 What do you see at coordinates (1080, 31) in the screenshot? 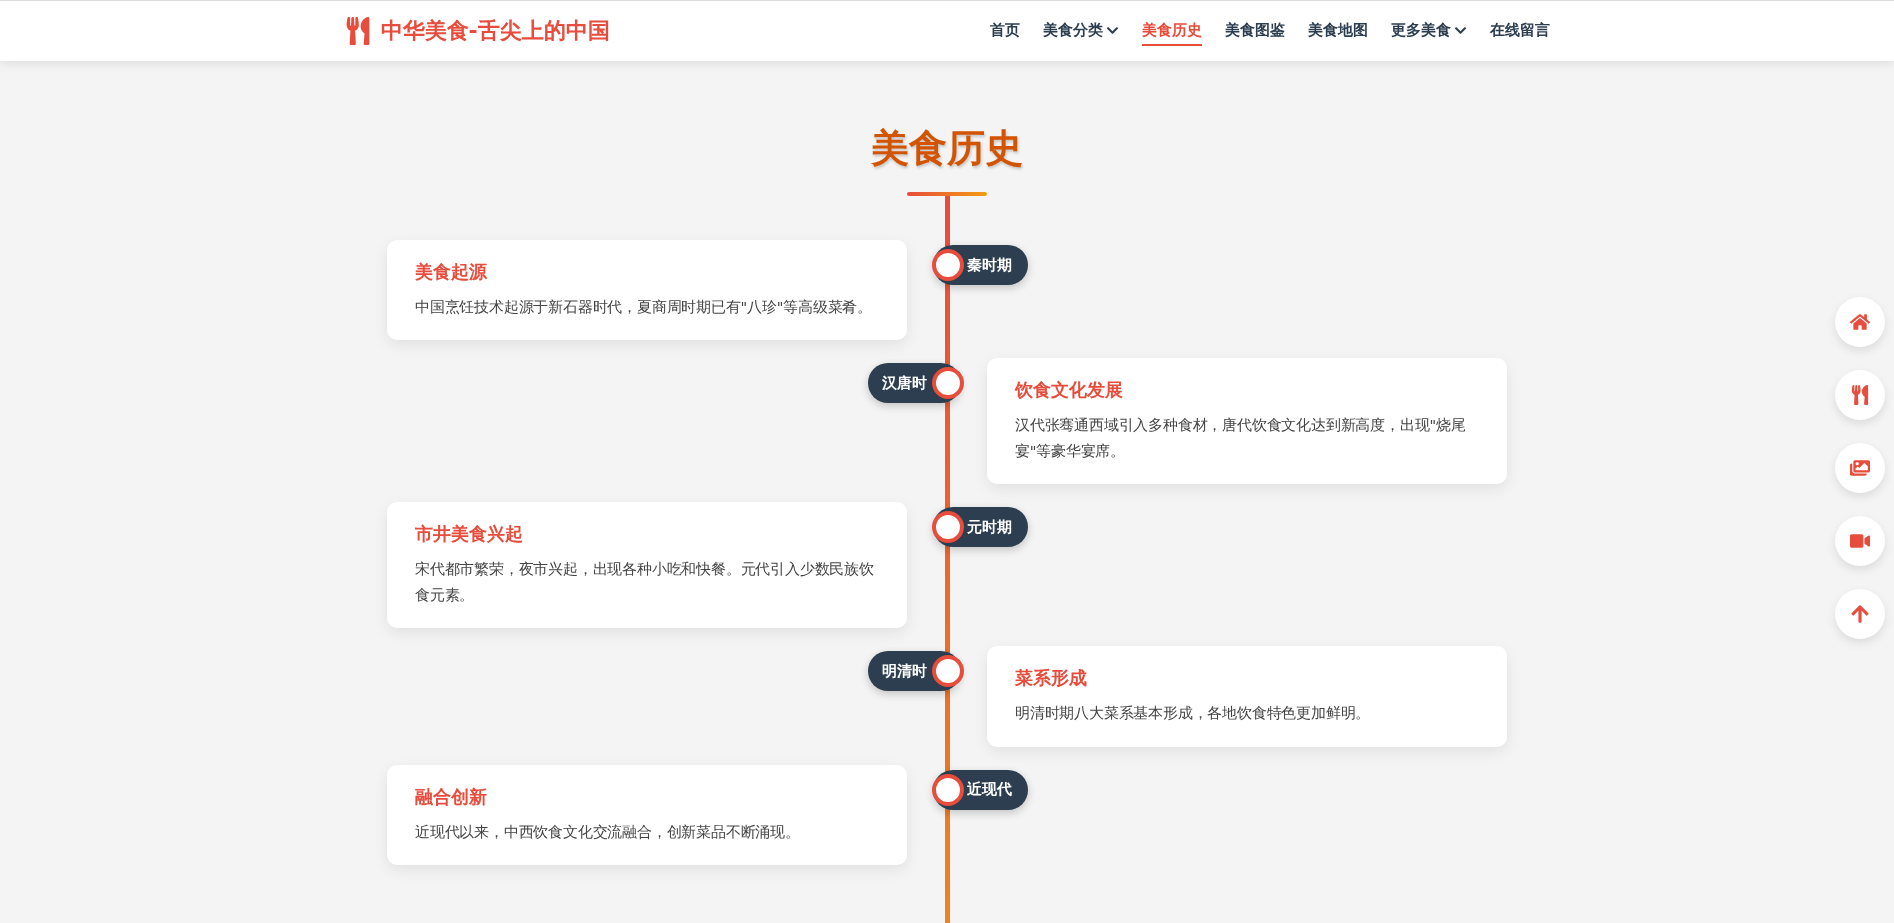
I see `nav-link: 美食分类` at bounding box center [1080, 31].